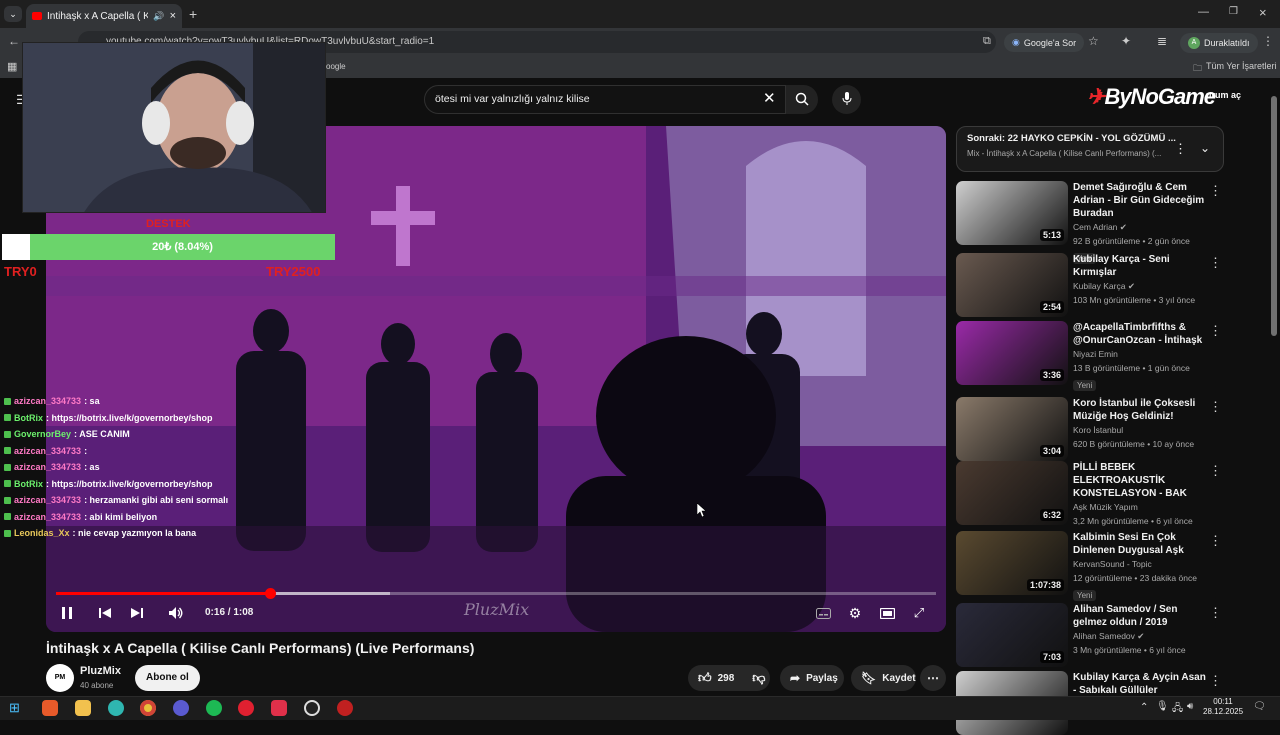 Image resolution: width=1280 pixels, height=735 pixels. What do you see at coordinates (12, 66) in the screenshot?
I see `apps-grid-icon: ▦` at bounding box center [12, 66].